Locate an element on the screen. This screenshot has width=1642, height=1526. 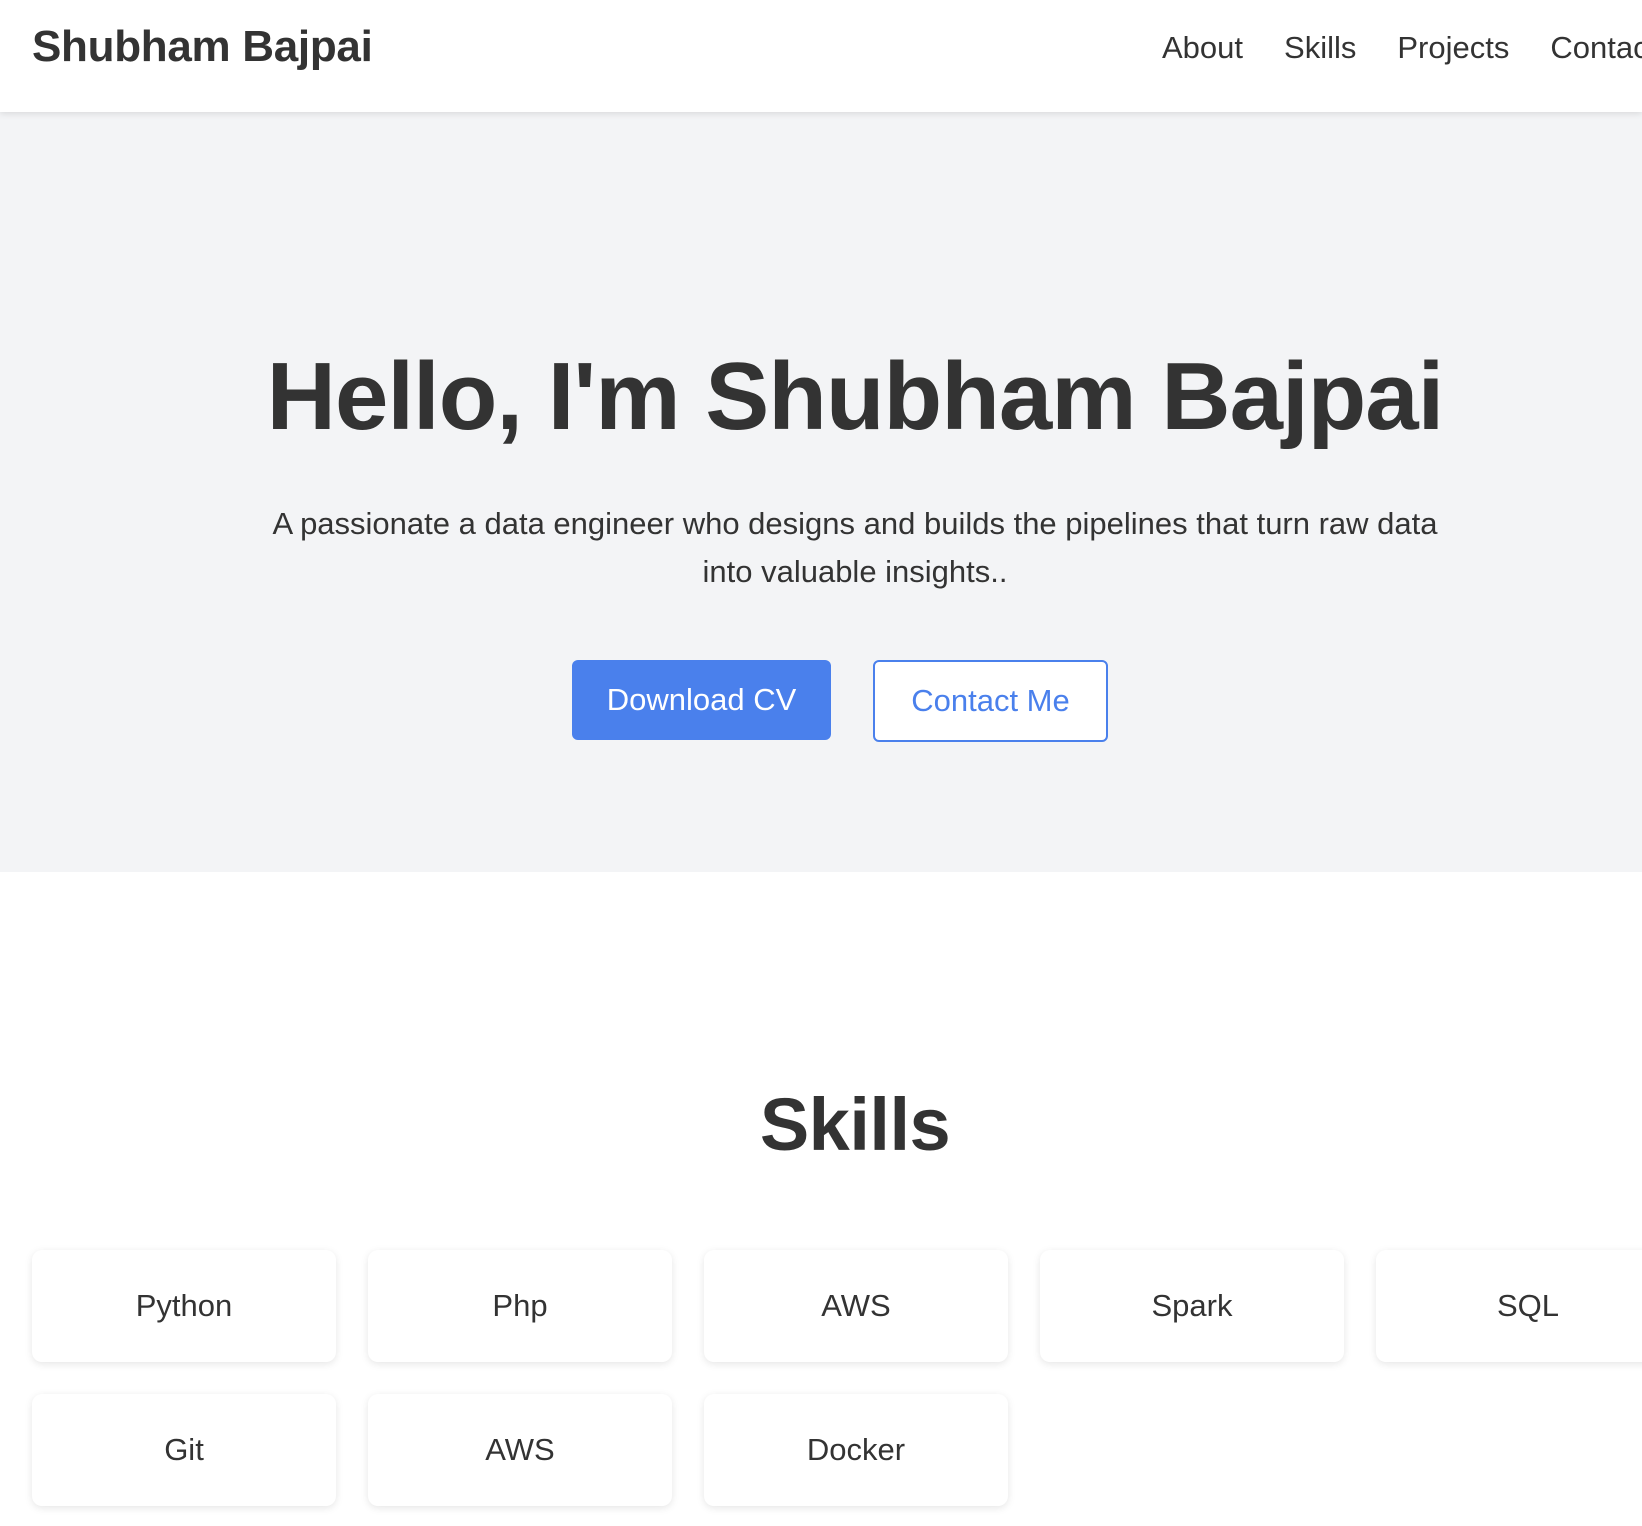
nav-link-projects: Projects is located at coordinates (1453, 48).